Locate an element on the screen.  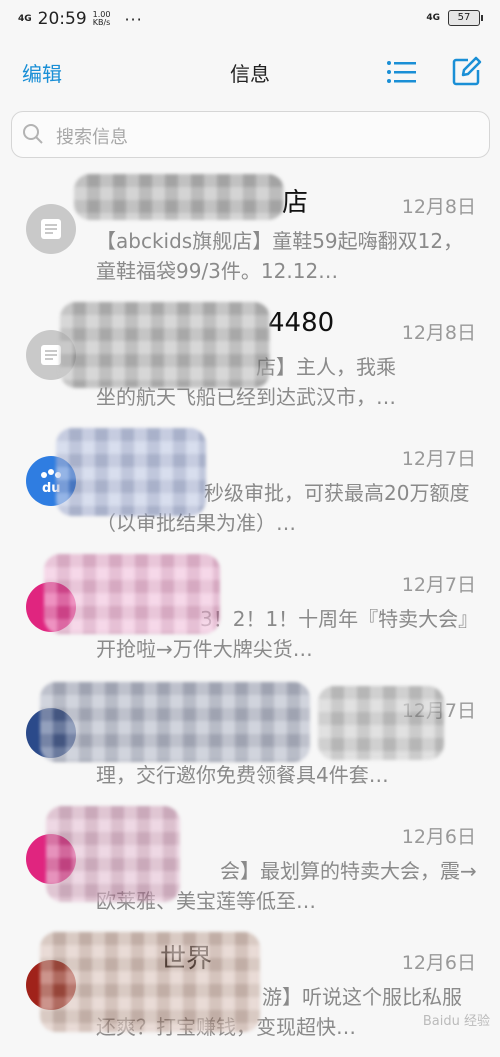
page-title: 信息 is located at coordinates (250, 74).